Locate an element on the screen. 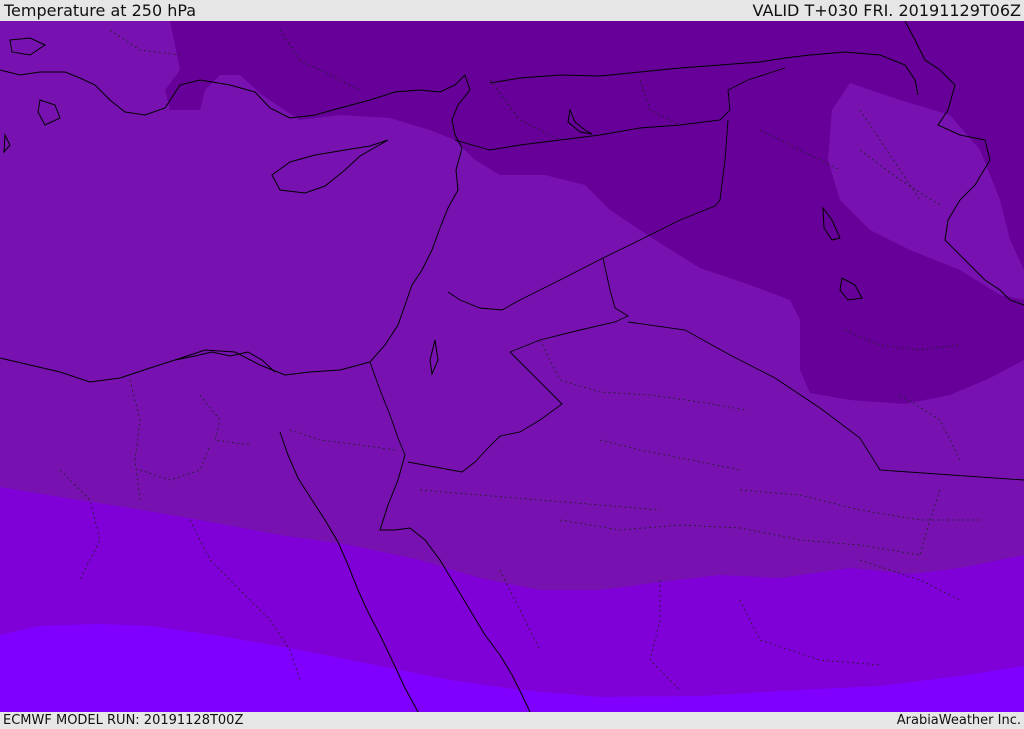  model-run: ECMWF MODEL RUN: 20191128T00Z is located at coordinates (123, 720).